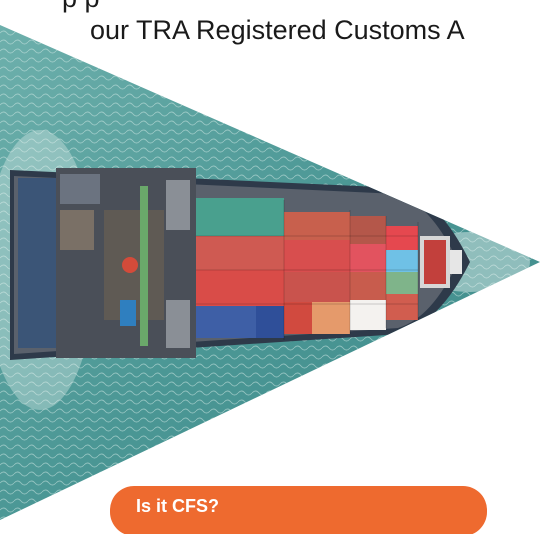  What do you see at coordinates (271, 7) in the screenshot?
I see `headline-line-1: p p` at bounding box center [271, 7].